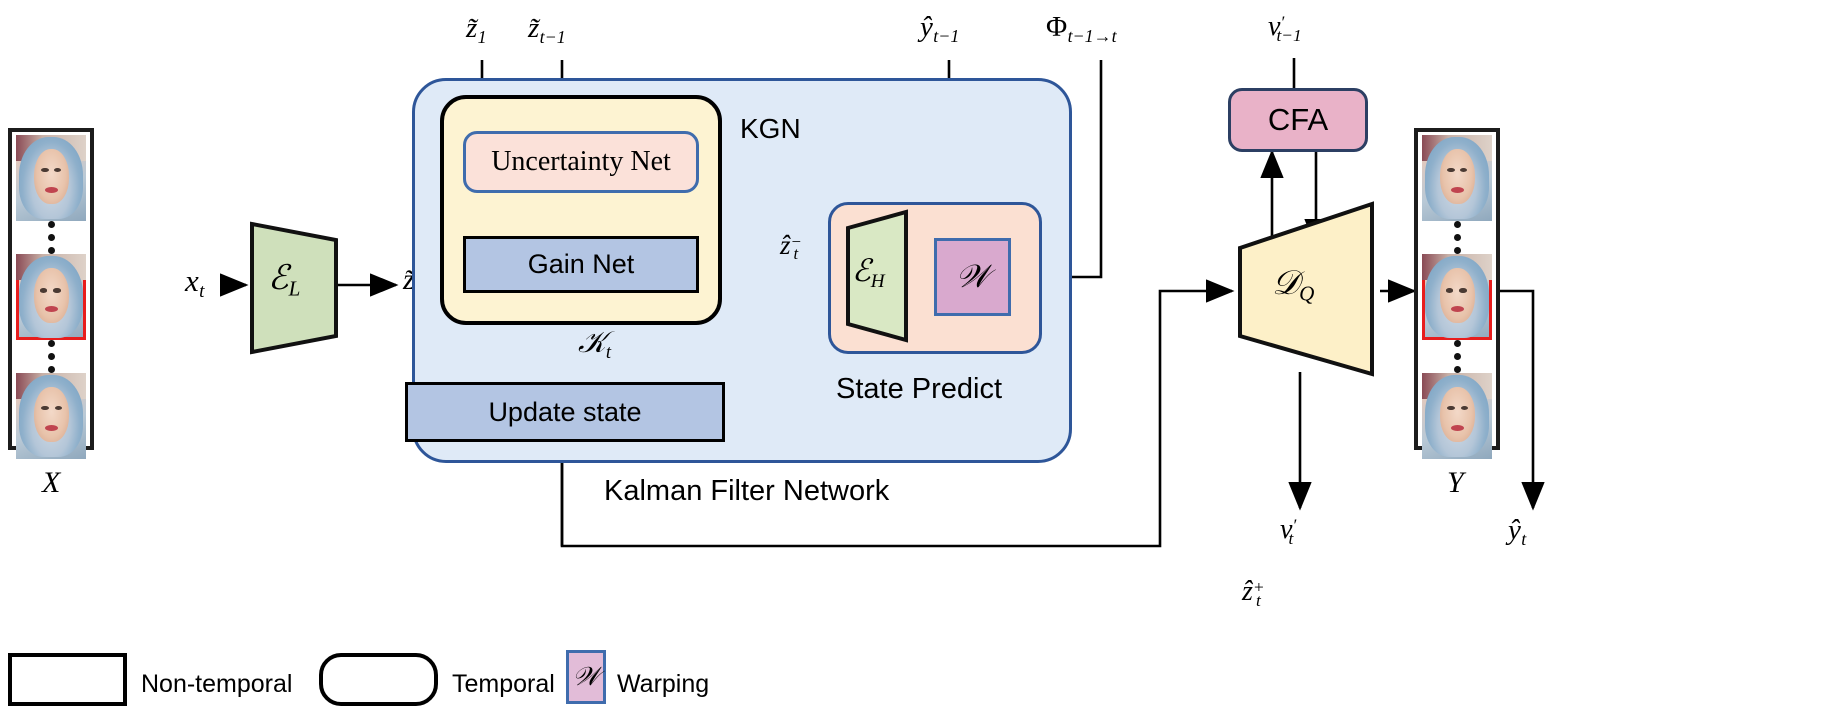 Image resolution: width=1823 pixels, height=725 pixels. I want to click on legend-temporal-label: Temporal, so click(503, 684).